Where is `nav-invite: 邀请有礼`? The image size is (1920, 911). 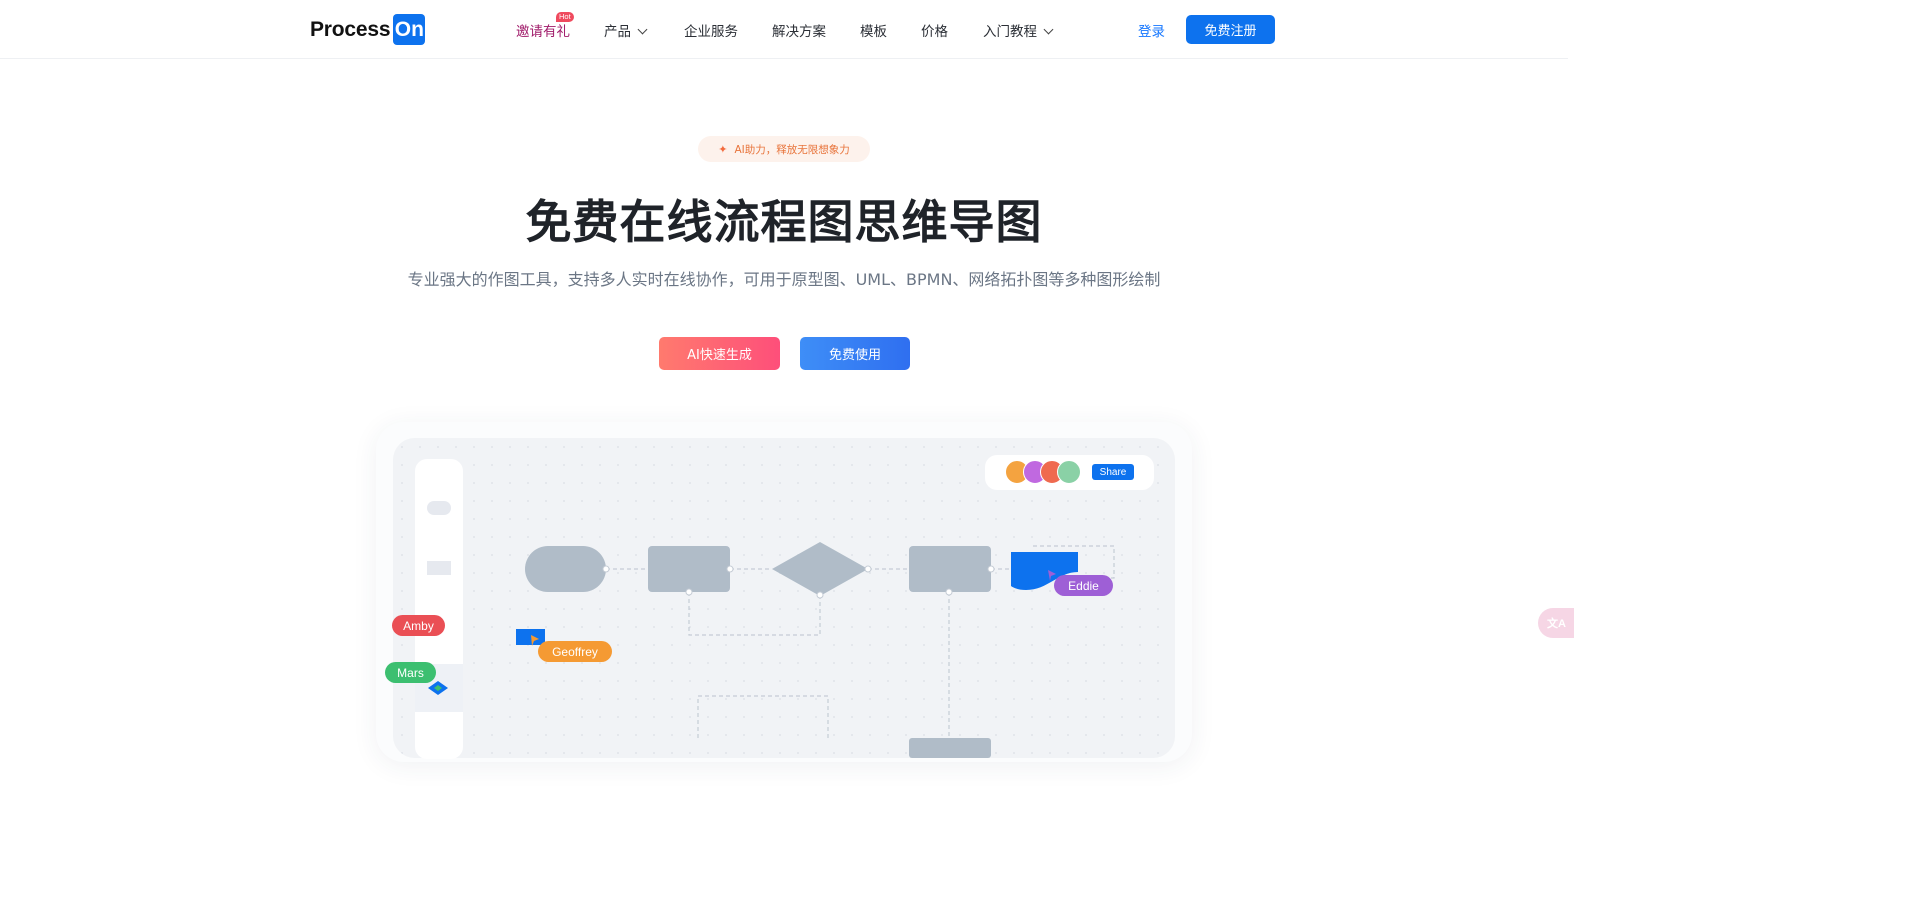
nav-invite: 邀请有礼 is located at coordinates (543, 30).